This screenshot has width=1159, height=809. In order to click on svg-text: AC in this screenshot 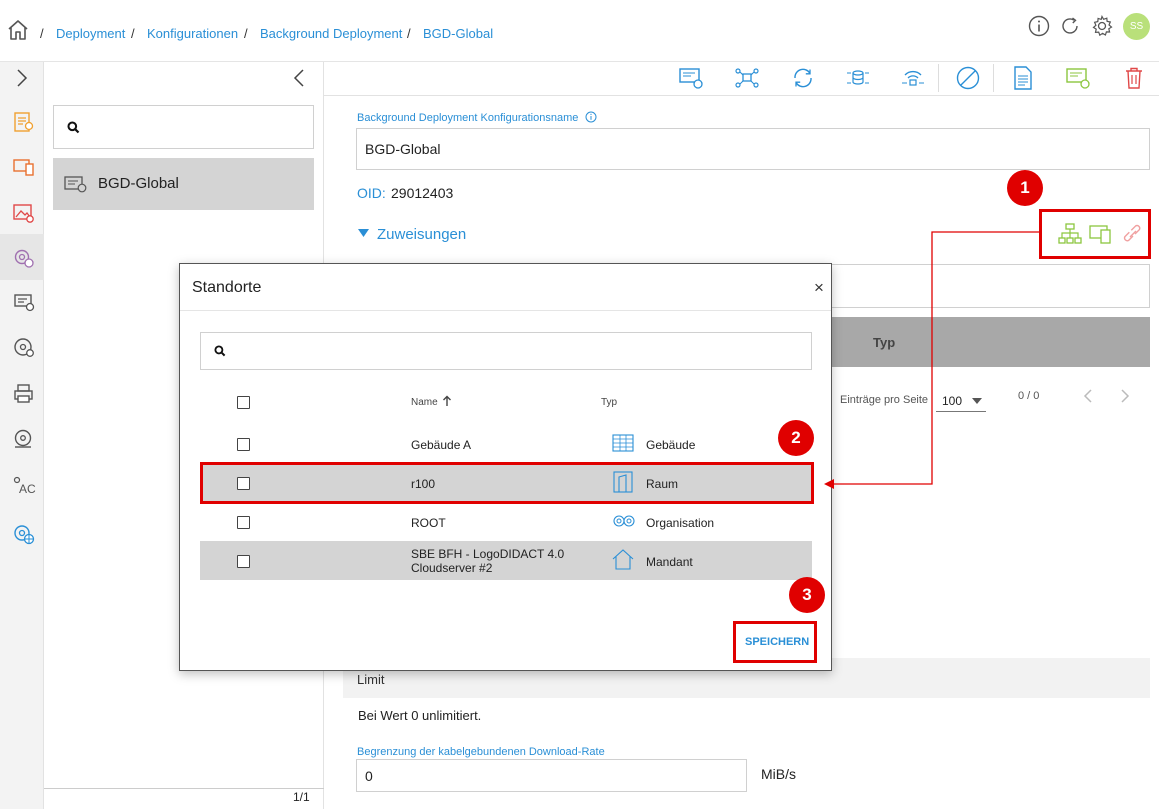, I will do `click(27, 489)`.